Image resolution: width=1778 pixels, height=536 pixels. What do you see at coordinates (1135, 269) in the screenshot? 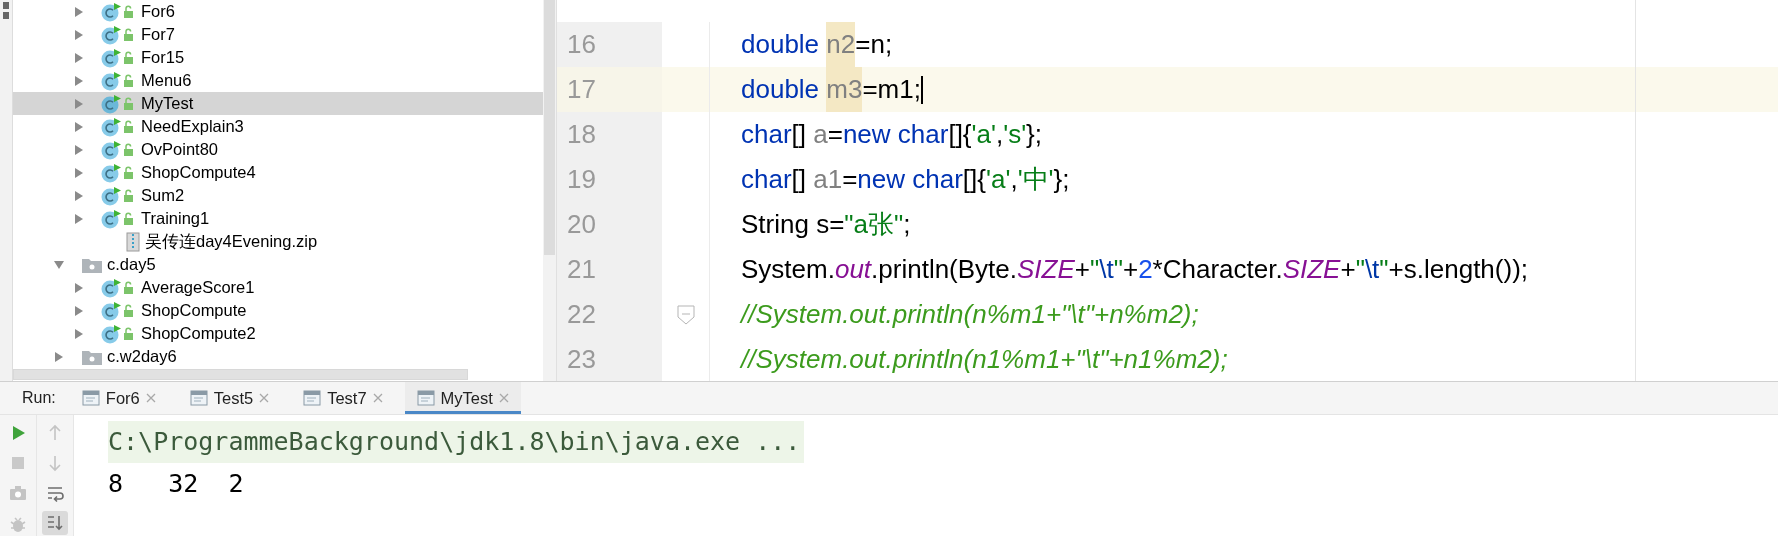
I see `code-line: System.out.println(Byte.SIZE+"\t"+2*Character.SIZE+"\t"+s.length());` at bounding box center [1135, 269].